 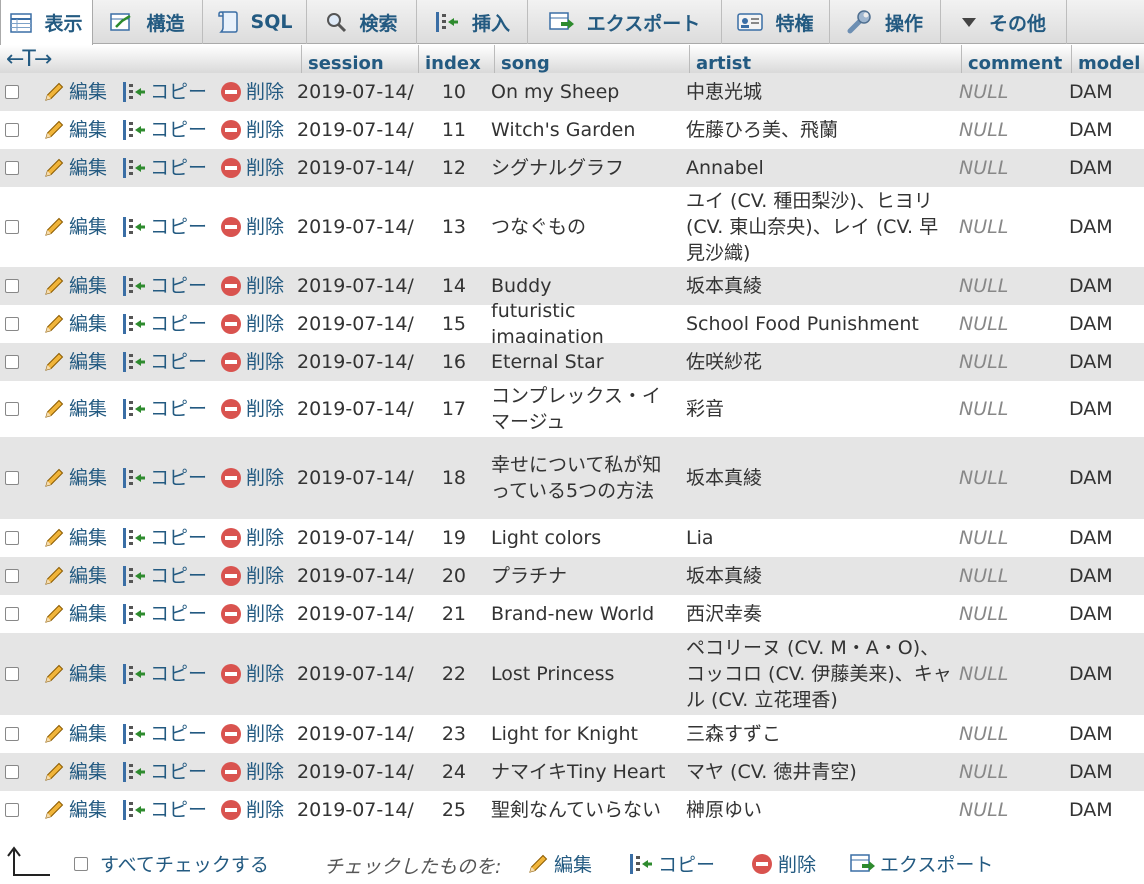 I want to click on tab-insert: 挿入, so click(x=472, y=22).